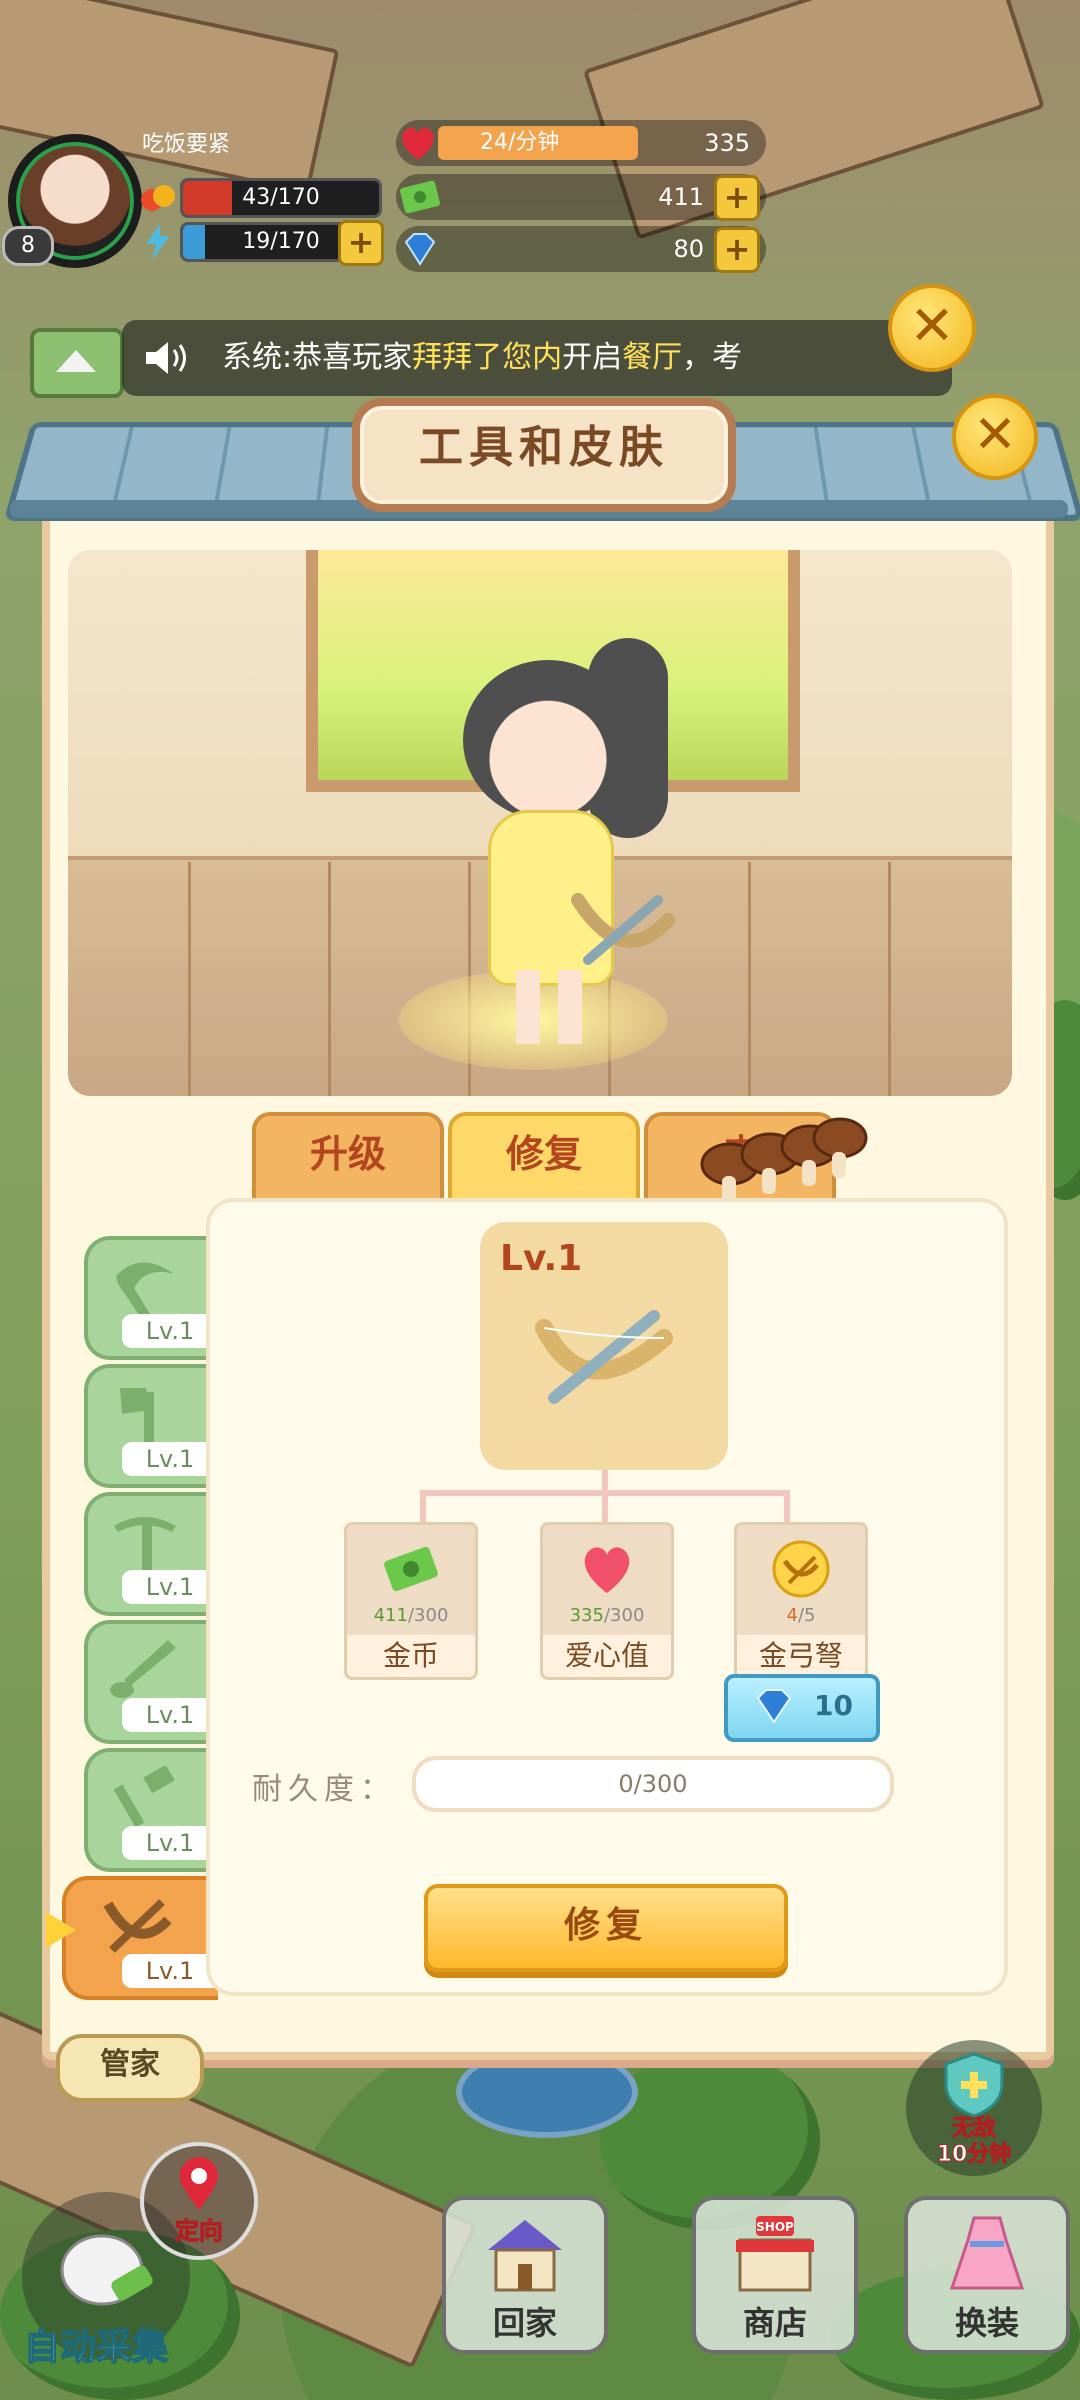 Image resolution: width=1080 pixels, height=2400 pixels. What do you see at coordinates (833, 1705) in the screenshot?
I see `diamond-cost: 10` at bounding box center [833, 1705].